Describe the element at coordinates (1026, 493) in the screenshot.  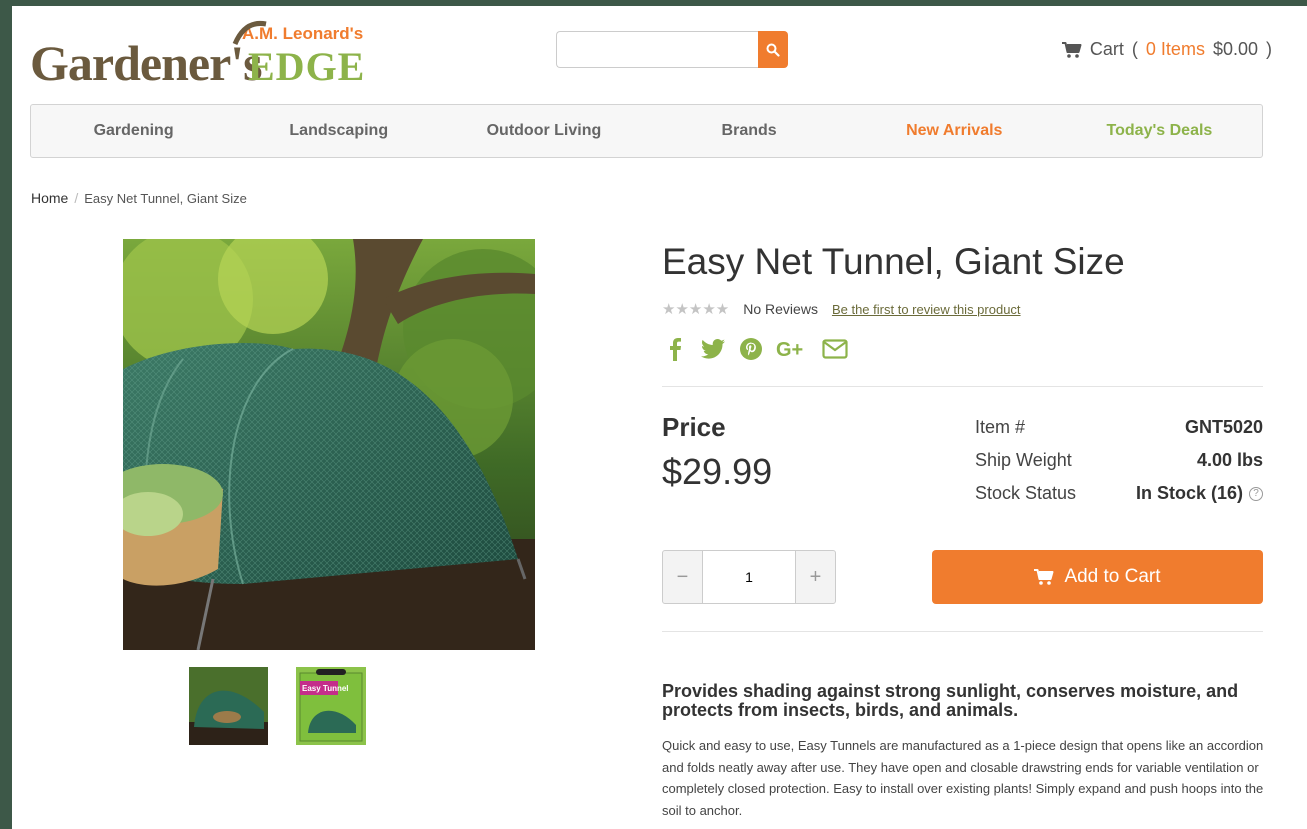
I see `spec-label: Stock Status` at that location.